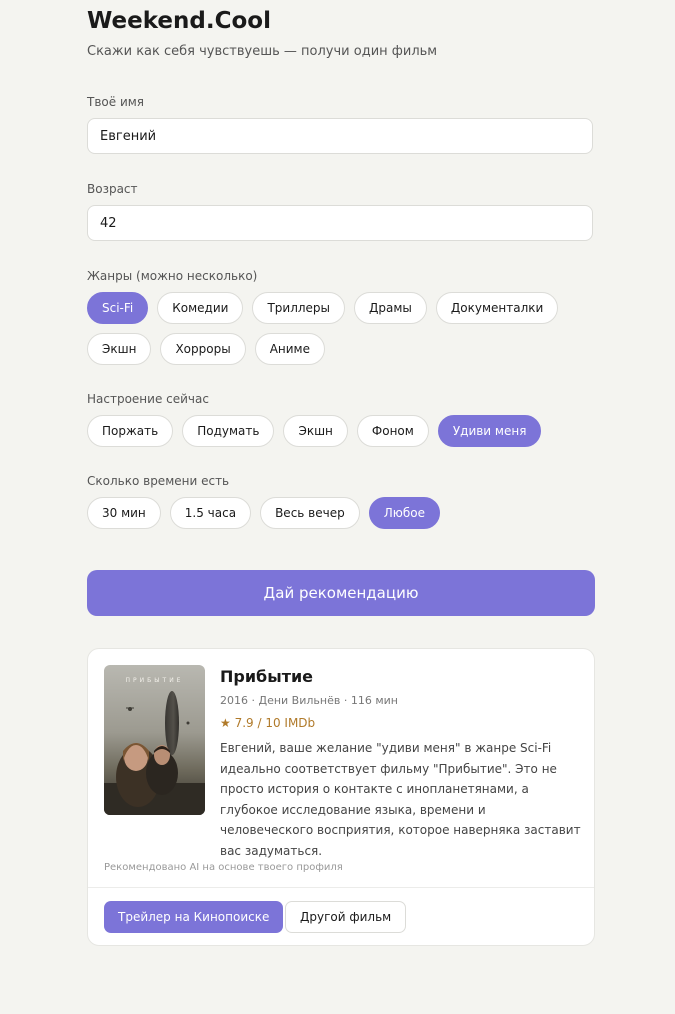 The width and height of the screenshot is (675, 1014). What do you see at coordinates (179, 21) in the screenshot?
I see `app-title: Weekend.Cool` at bounding box center [179, 21].